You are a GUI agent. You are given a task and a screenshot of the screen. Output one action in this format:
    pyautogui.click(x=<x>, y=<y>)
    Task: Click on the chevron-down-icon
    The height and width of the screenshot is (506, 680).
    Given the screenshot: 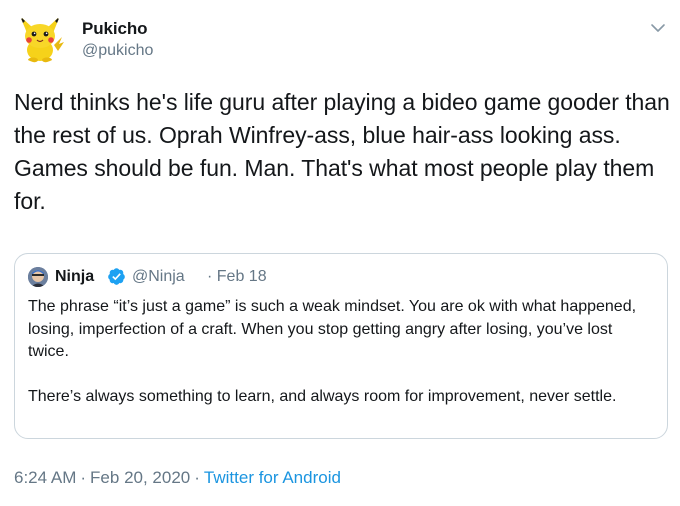 What is the action you would take?
    pyautogui.click(x=658, y=28)
    